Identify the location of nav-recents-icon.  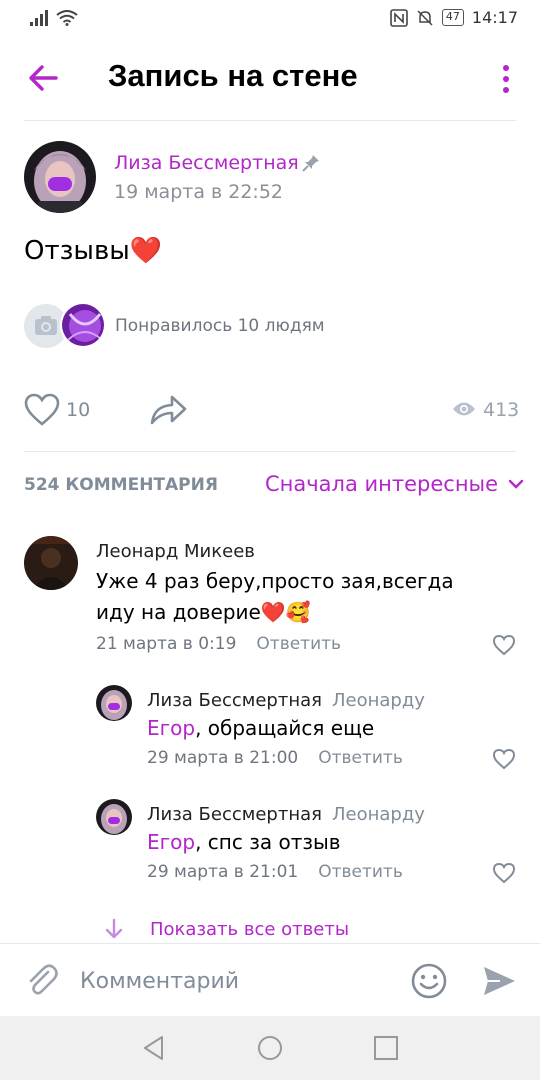
(386, 1048).